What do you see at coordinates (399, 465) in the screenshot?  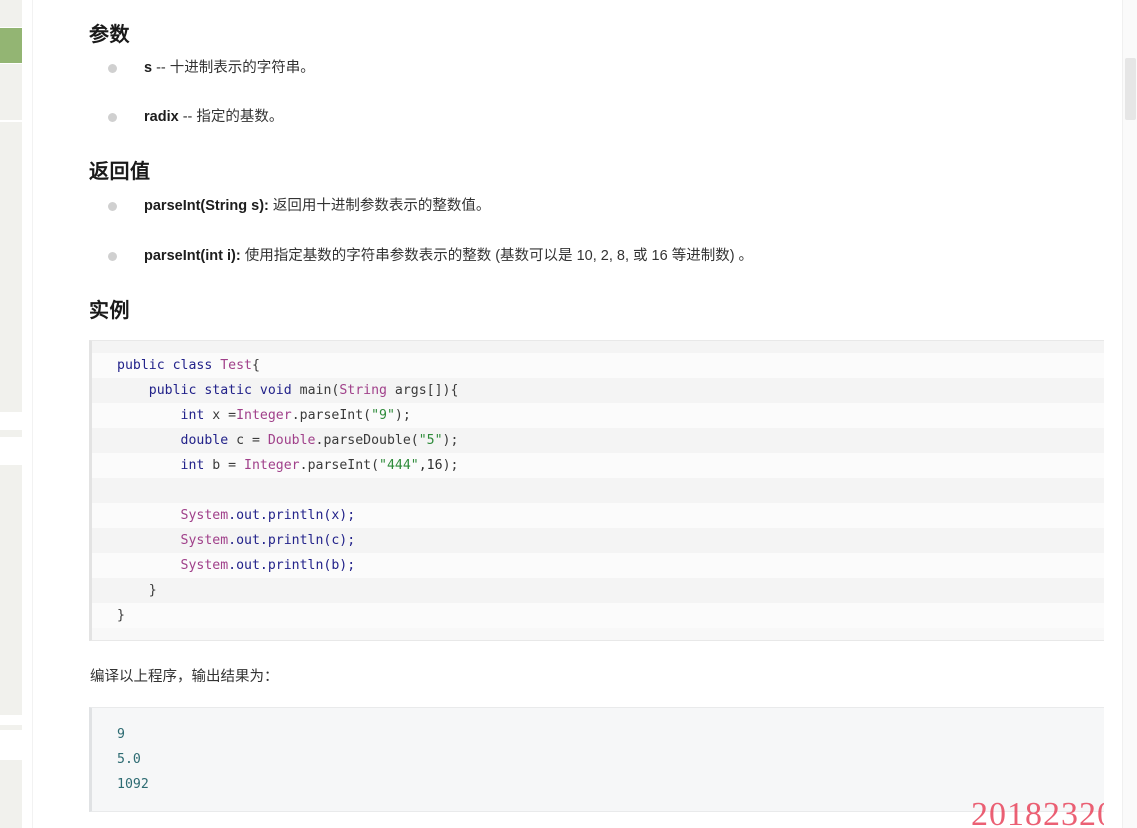 I see `code-token-string: "444"` at bounding box center [399, 465].